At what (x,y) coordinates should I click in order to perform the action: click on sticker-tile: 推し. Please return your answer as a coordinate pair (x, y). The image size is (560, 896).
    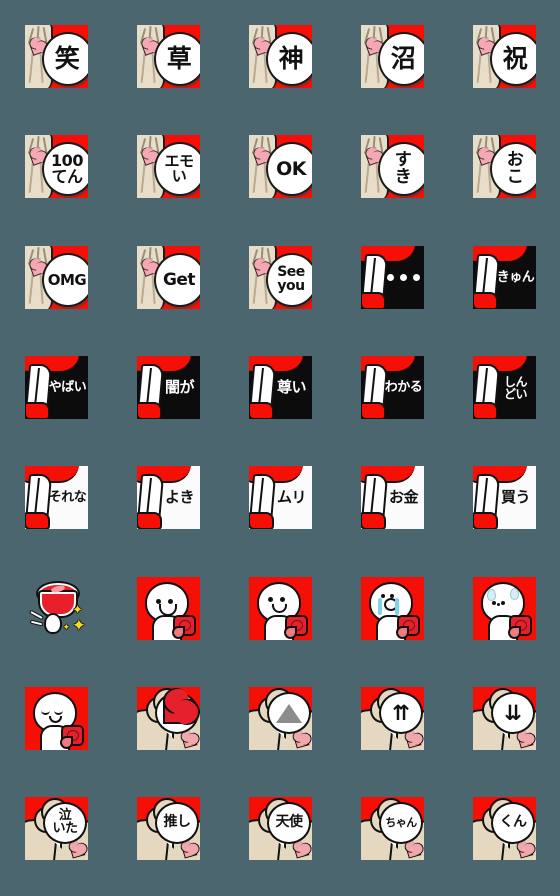
    Looking at the image, I should click on (168, 828).